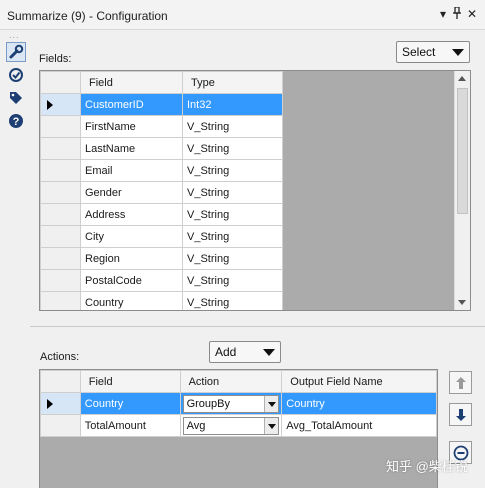 The height and width of the screenshot is (488, 485). Describe the element at coordinates (242, 15) in the screenshot. I see `title-bar: Summarize (9) - Configuration ▾ ✕` at that location.